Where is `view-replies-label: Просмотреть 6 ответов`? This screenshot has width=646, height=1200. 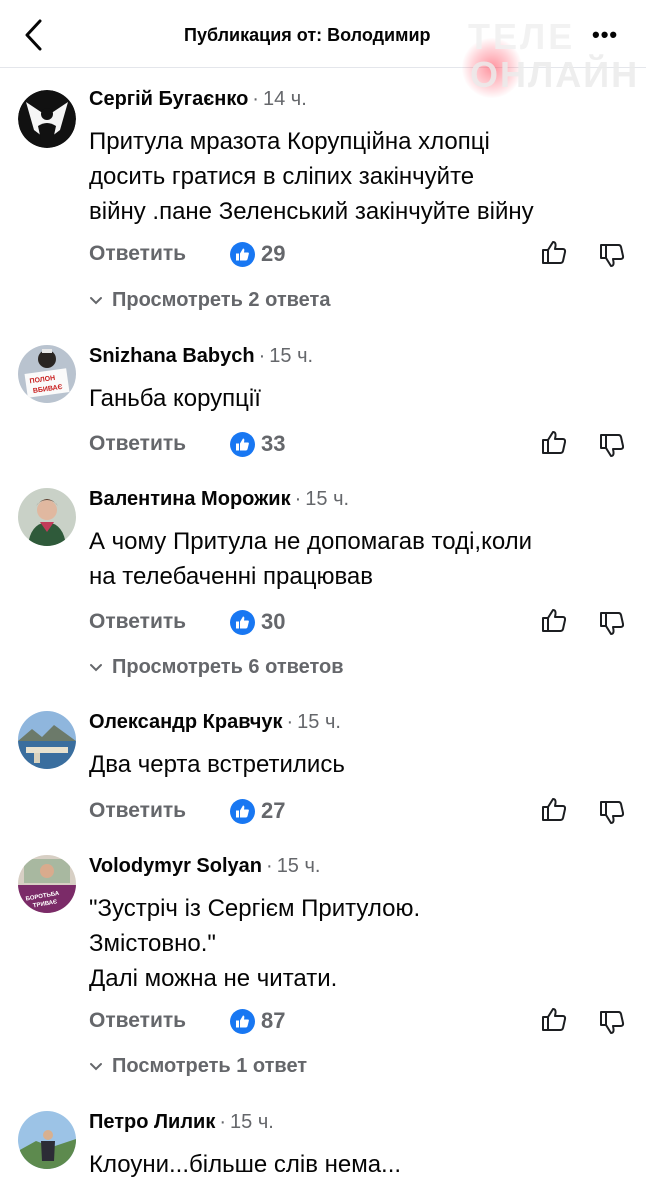 view-replies-label: Просмотреть 6 ответов is located at coordinates (228, 667).